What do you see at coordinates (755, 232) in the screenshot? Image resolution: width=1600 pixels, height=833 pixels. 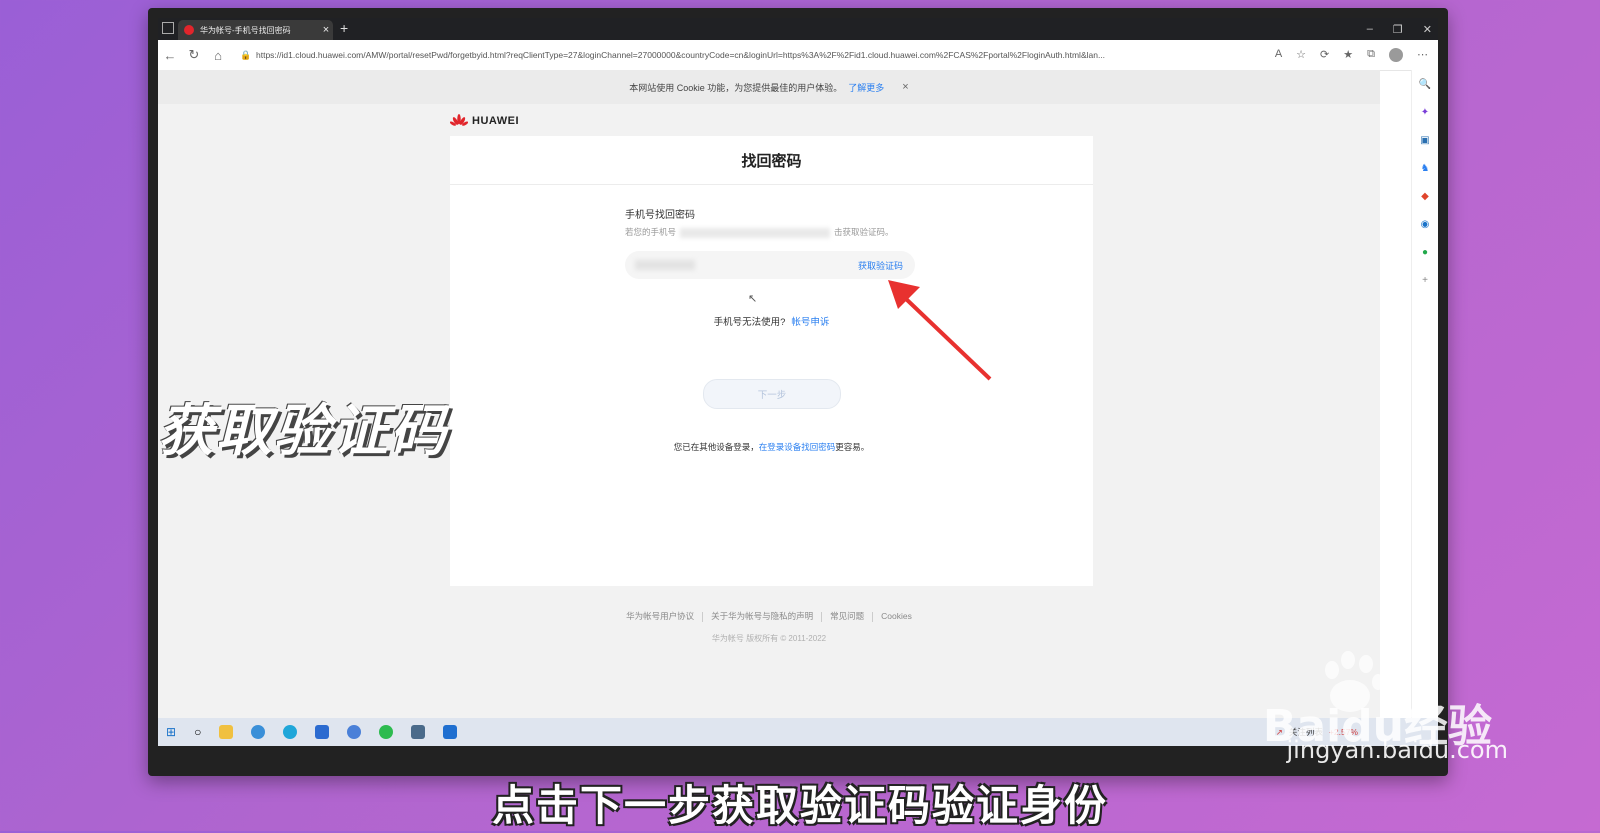 I see `blurred-text` at bounding box center [755, 232].